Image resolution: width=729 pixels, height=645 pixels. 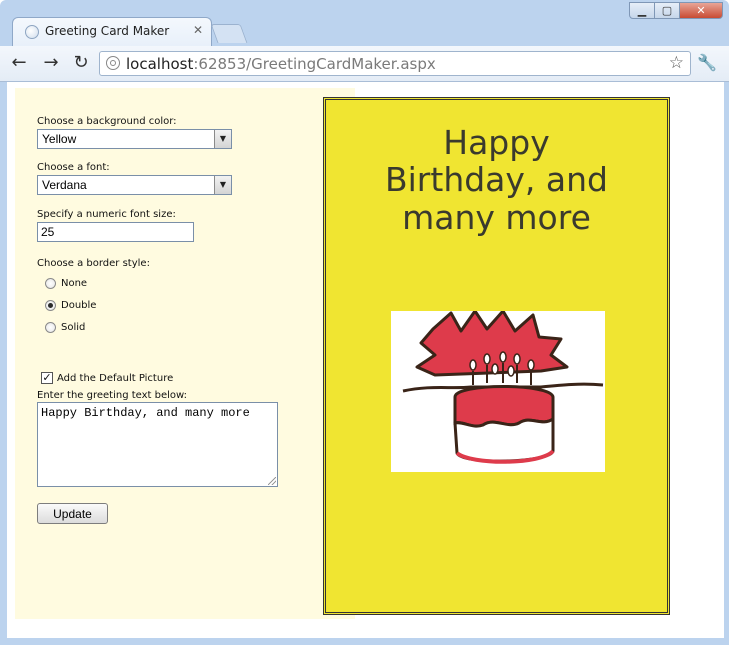 I want to click on maximize-icon: ▢, so click(x=667, y=10).